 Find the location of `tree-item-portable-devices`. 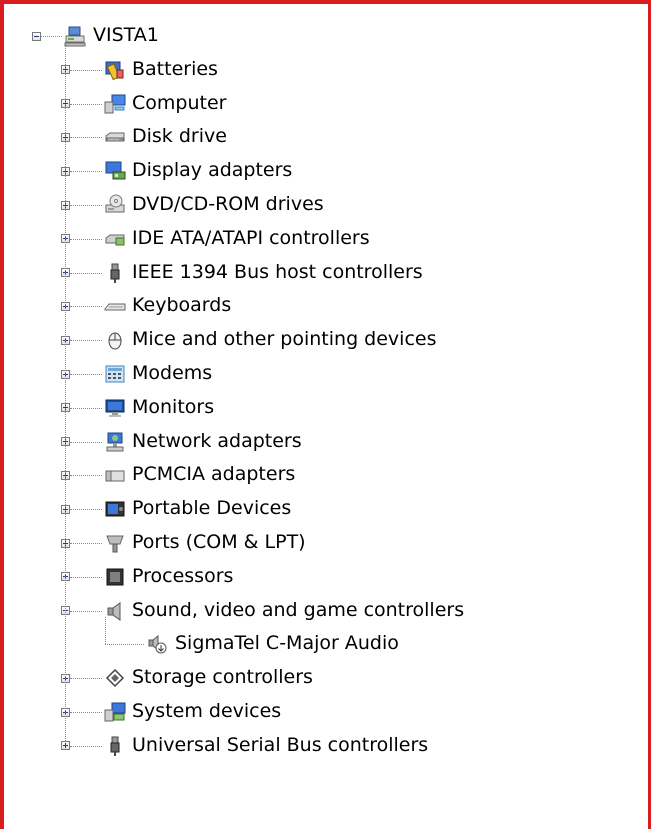

tree-item-portable-devices is located at coordinates (102, 509).